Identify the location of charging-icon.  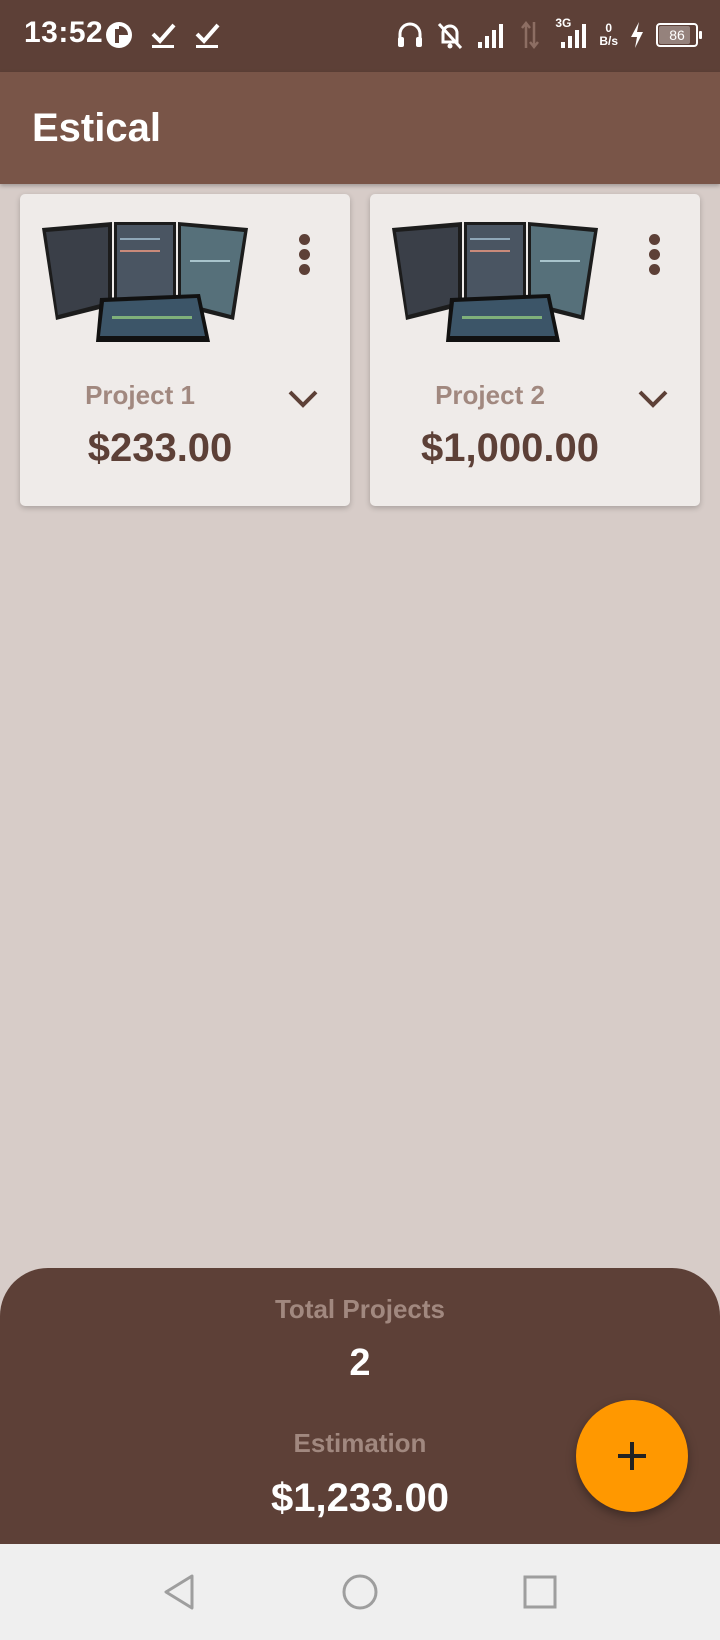
(637, 35).